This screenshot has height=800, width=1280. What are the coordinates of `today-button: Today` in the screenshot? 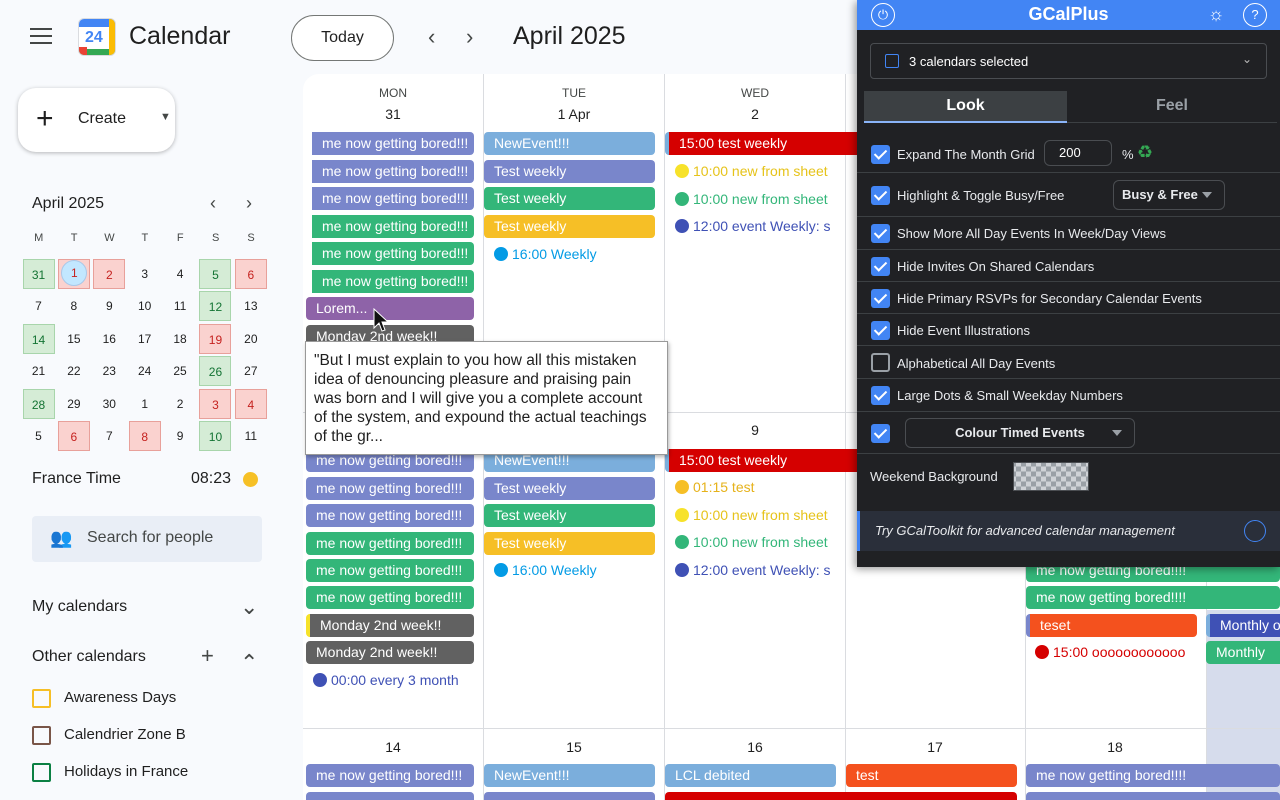 It's located at (342, 38).